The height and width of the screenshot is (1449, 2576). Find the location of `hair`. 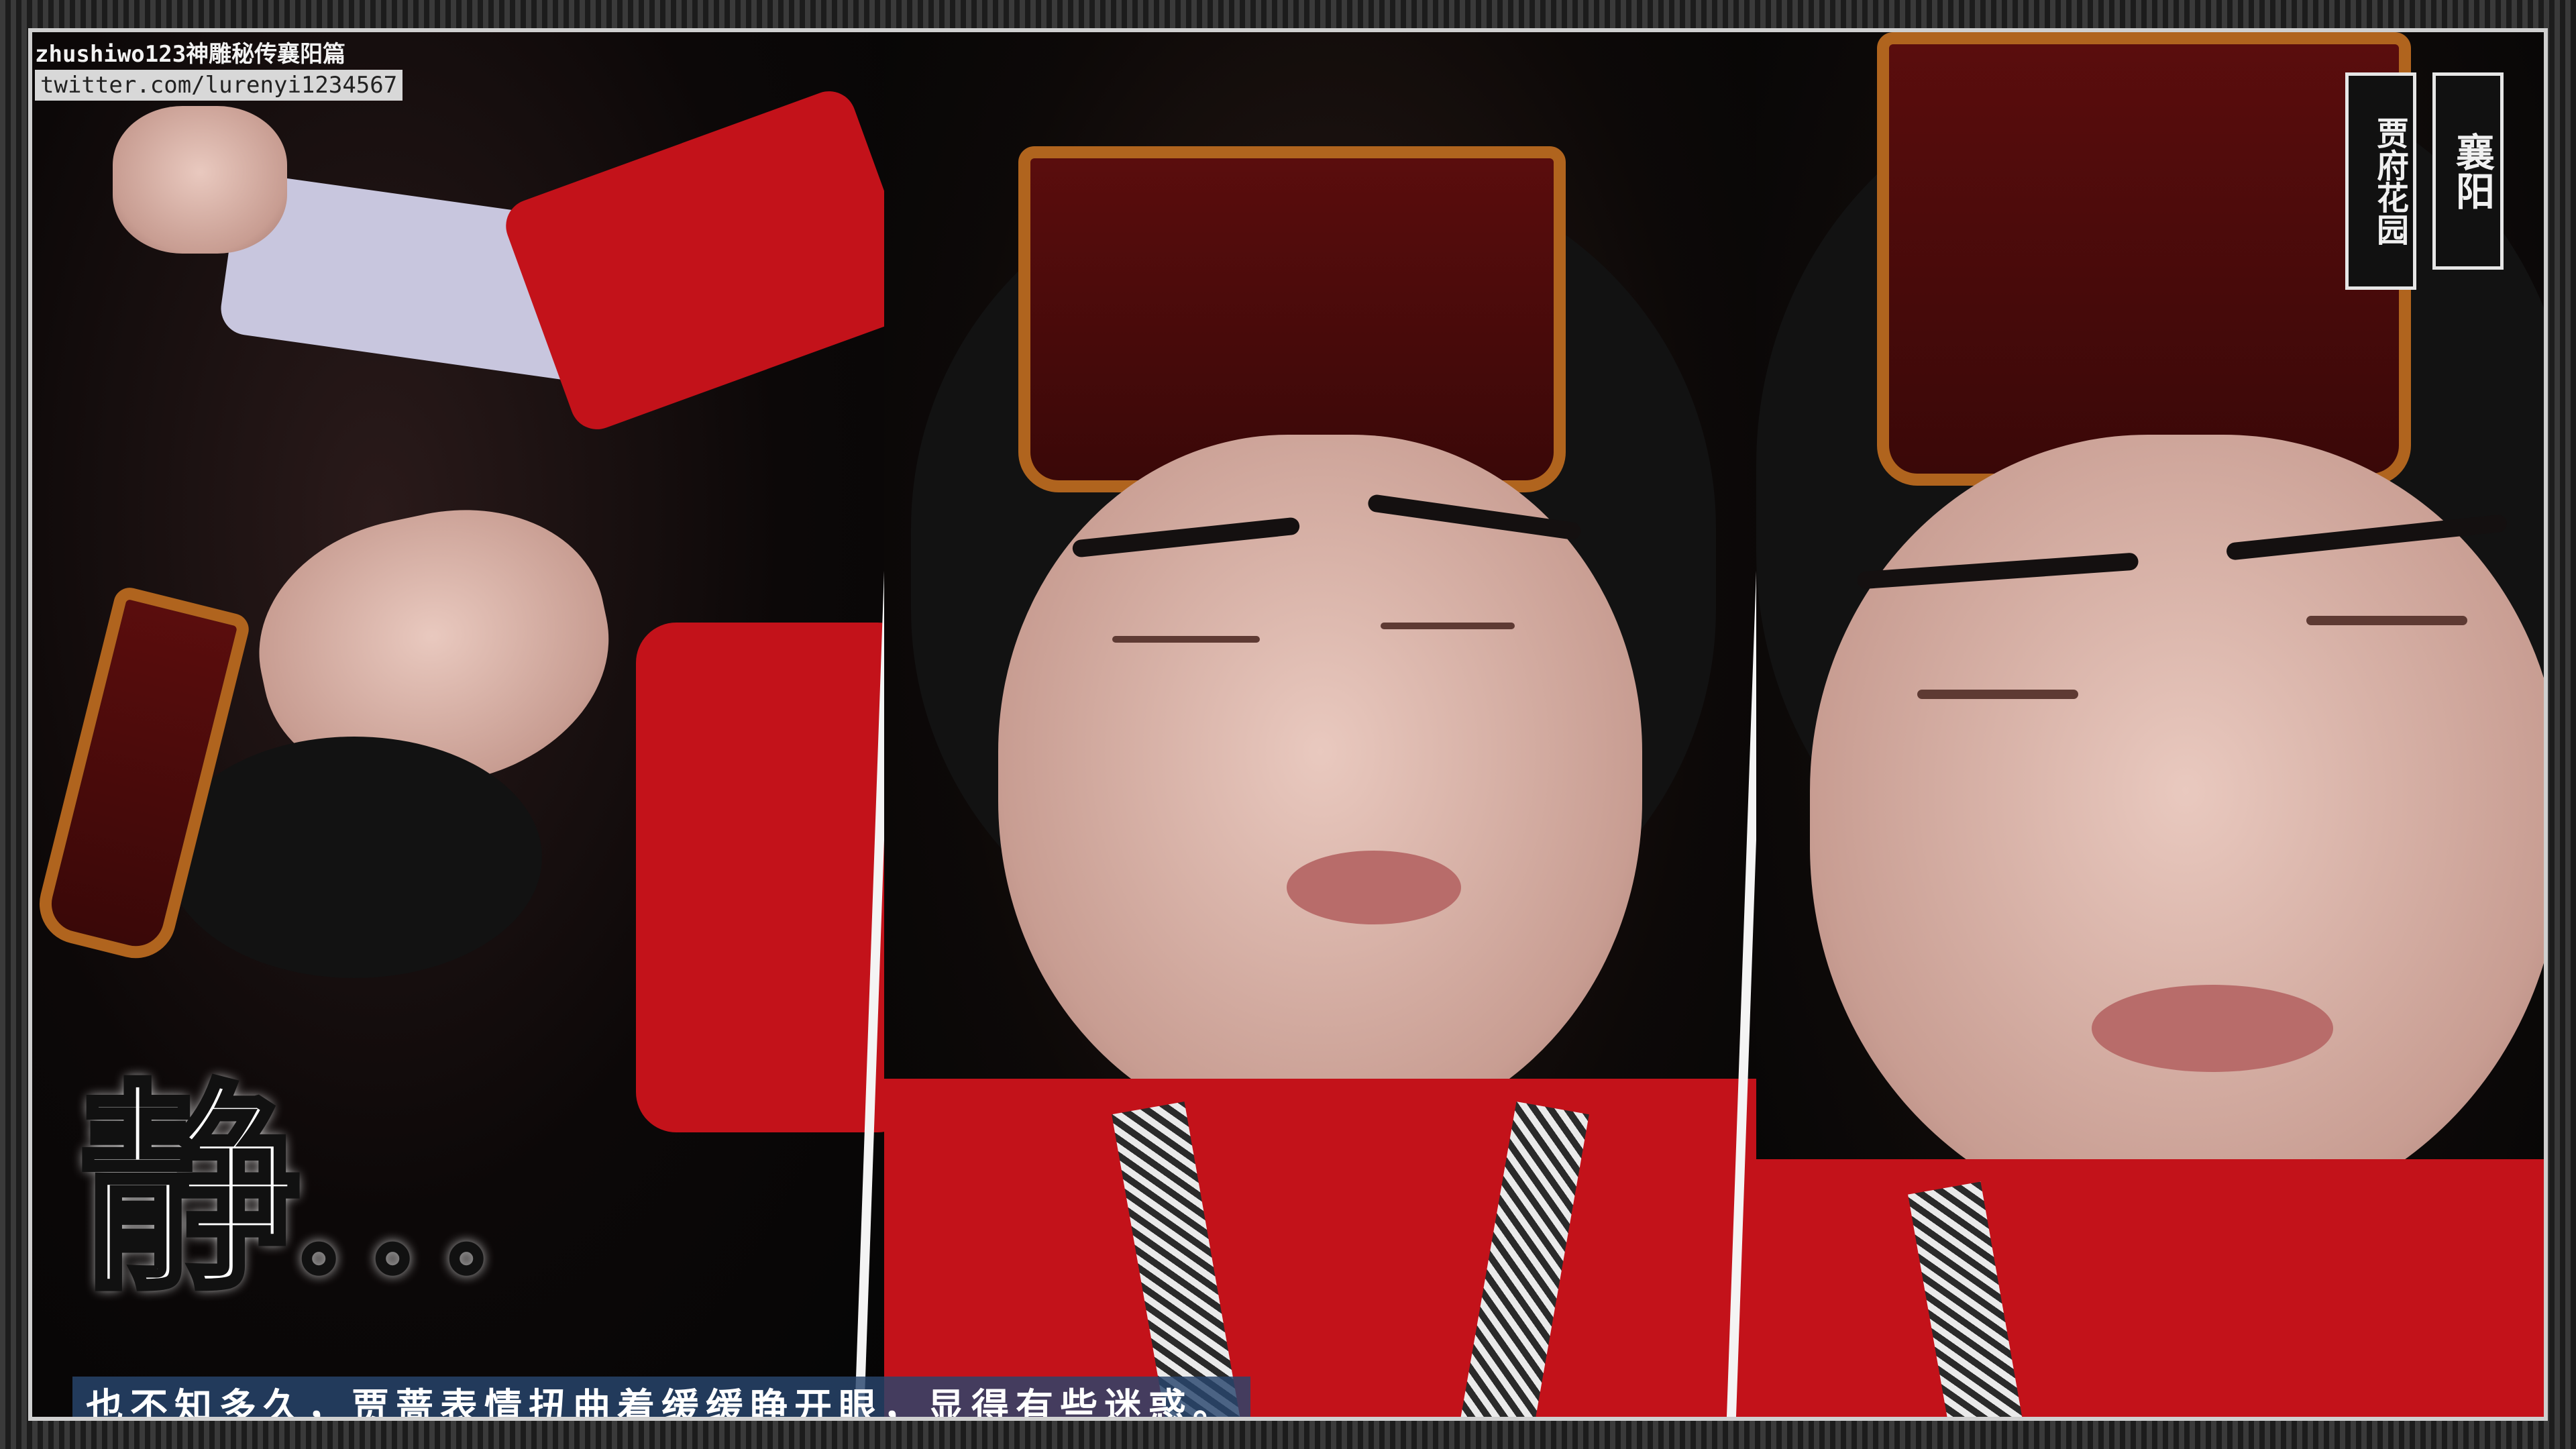

hair is located at coordinates (354, 857).